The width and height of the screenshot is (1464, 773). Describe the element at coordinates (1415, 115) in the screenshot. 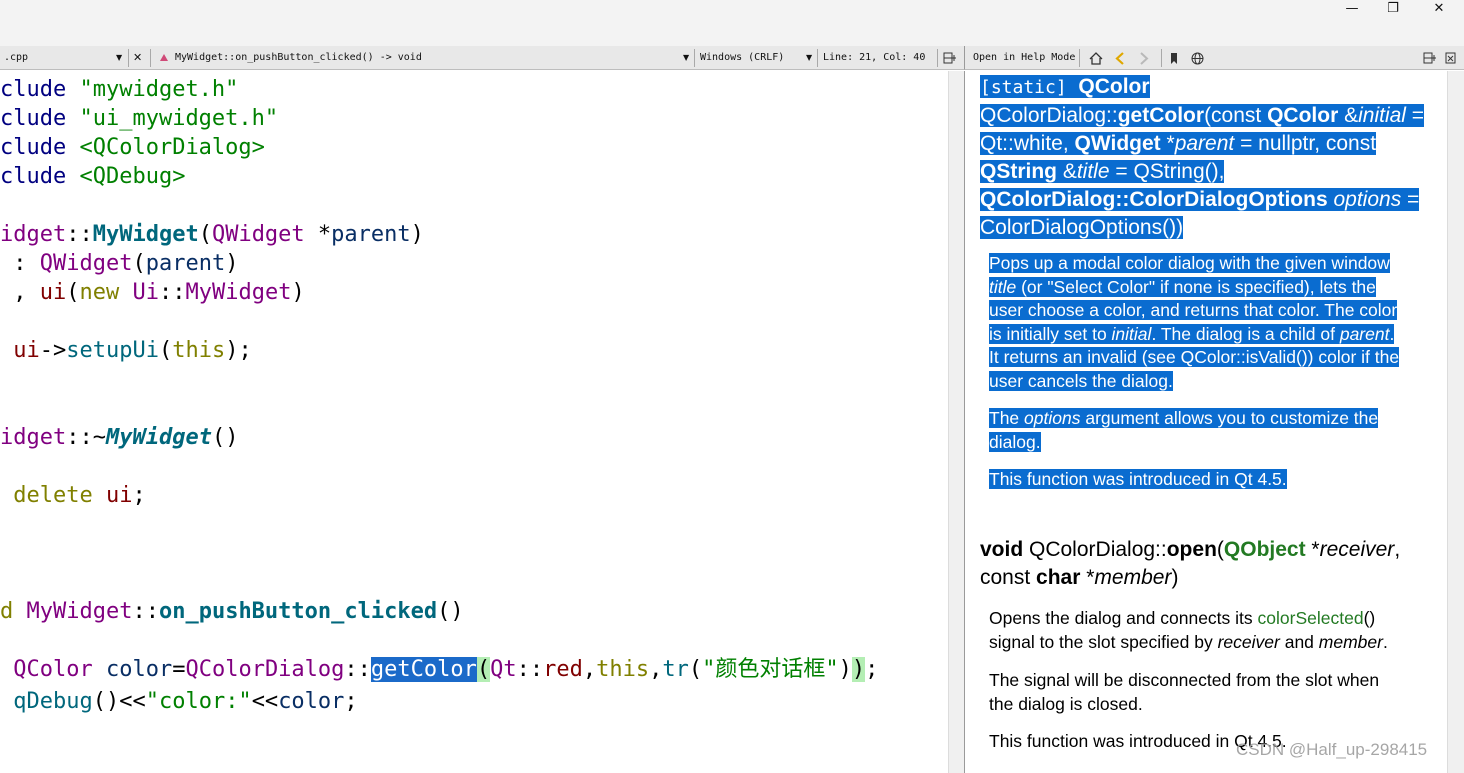

I see `sig-text: =` at that location.